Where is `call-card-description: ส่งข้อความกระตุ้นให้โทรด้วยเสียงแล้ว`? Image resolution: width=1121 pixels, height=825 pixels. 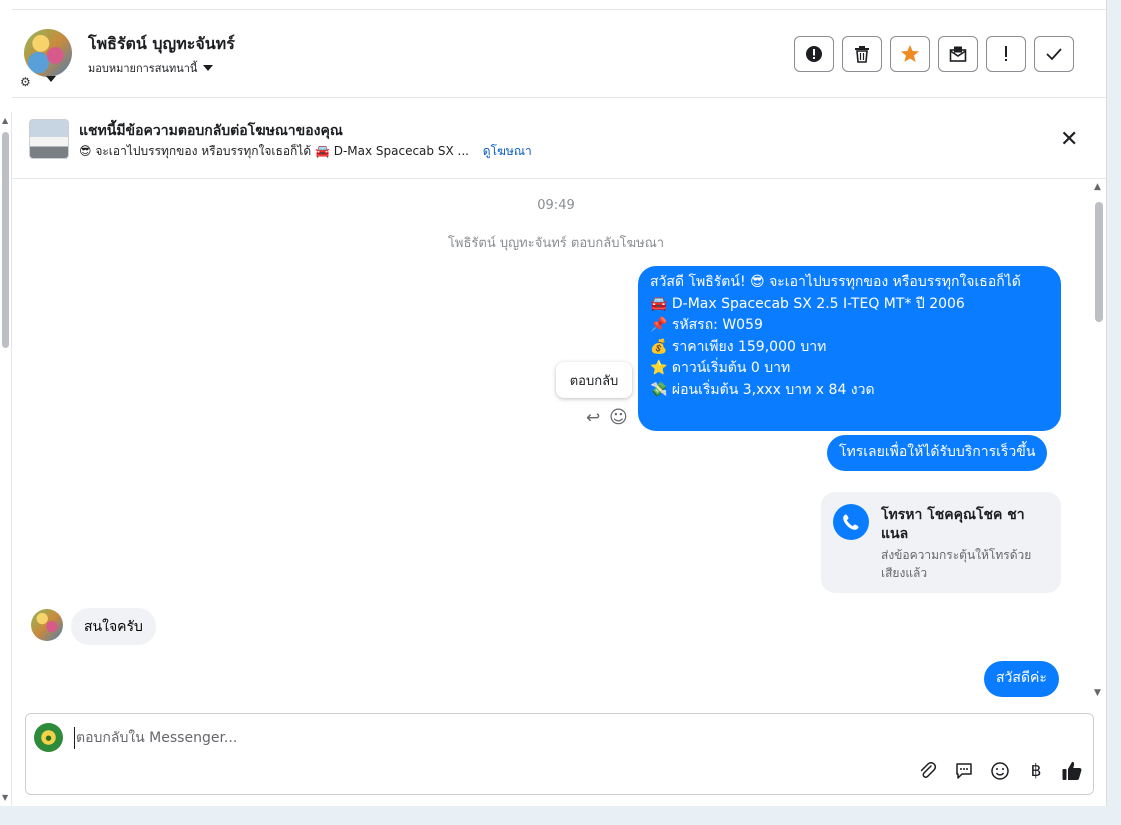 call-card-description: ส่งข้อความกระตุ้นให้โทรด้วยเสียงแล้ว is located at coordinates (956, 564).